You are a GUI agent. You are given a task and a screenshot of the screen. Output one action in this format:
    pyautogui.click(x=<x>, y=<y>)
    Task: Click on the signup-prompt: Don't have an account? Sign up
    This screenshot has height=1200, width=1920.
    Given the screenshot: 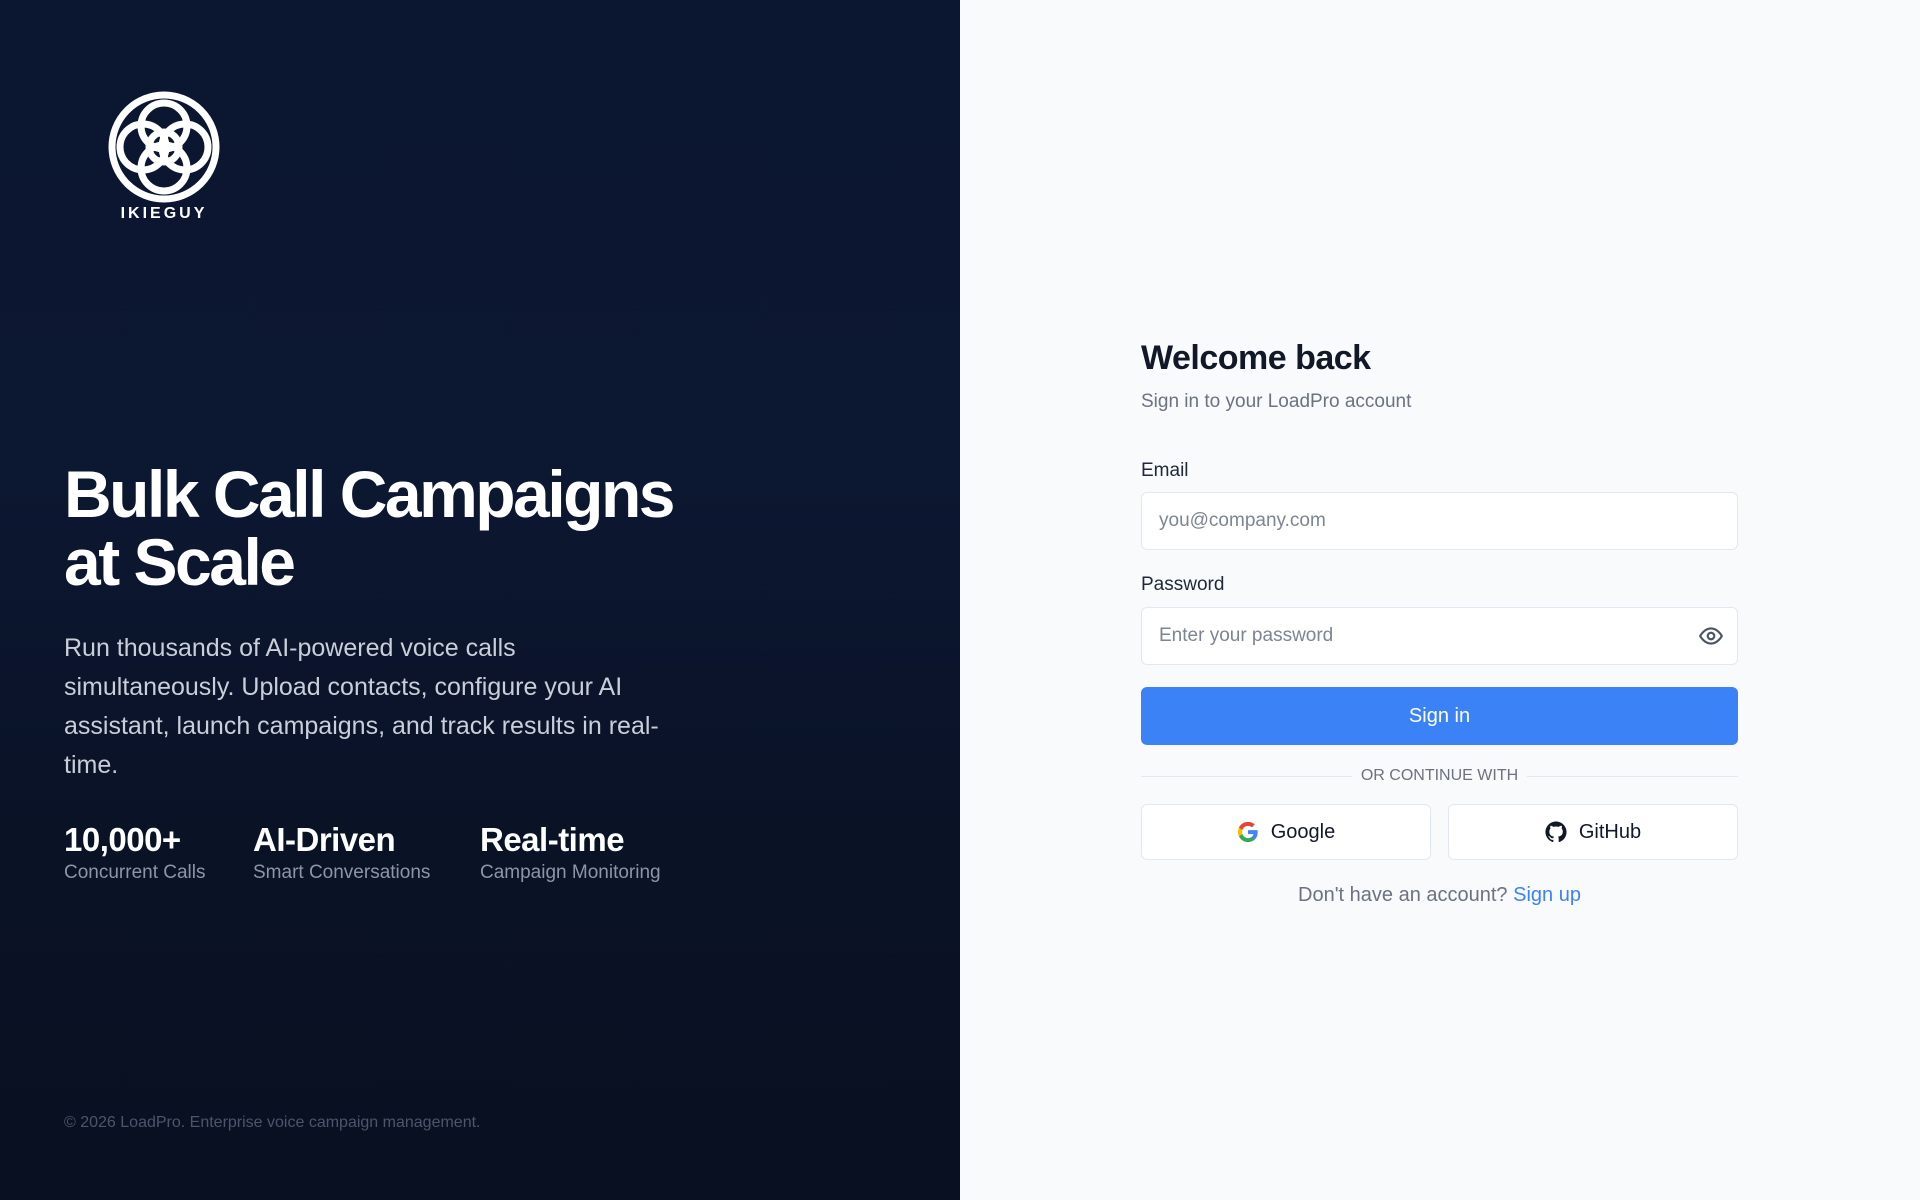 What is the action you would take?
    pyautogui.click(x=1439, y=895)
    